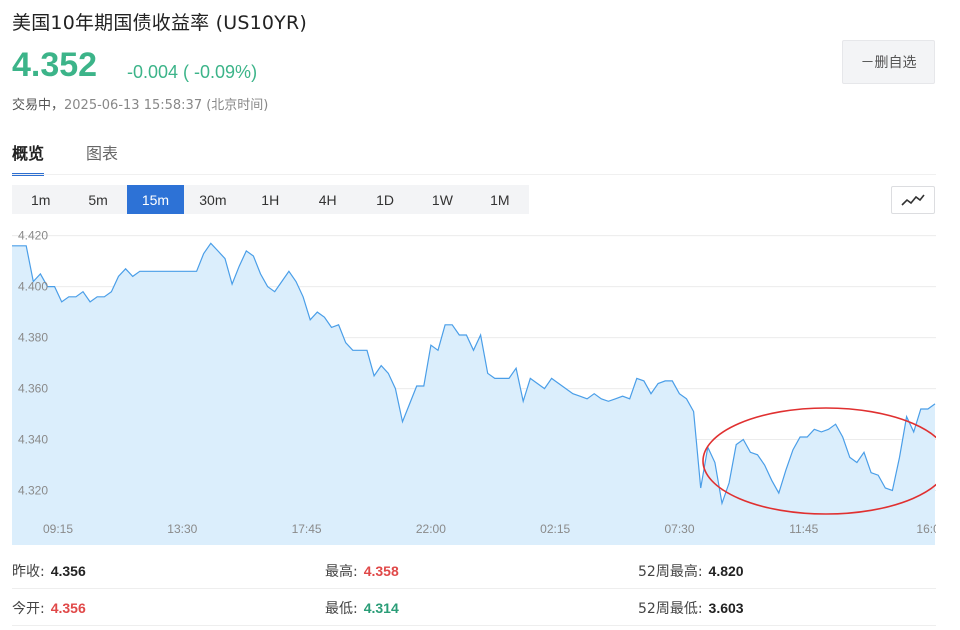 This screenshot has width=960, height=630. I want to click on price-change: -0.004 ( -0.09%), so click(192, 72).